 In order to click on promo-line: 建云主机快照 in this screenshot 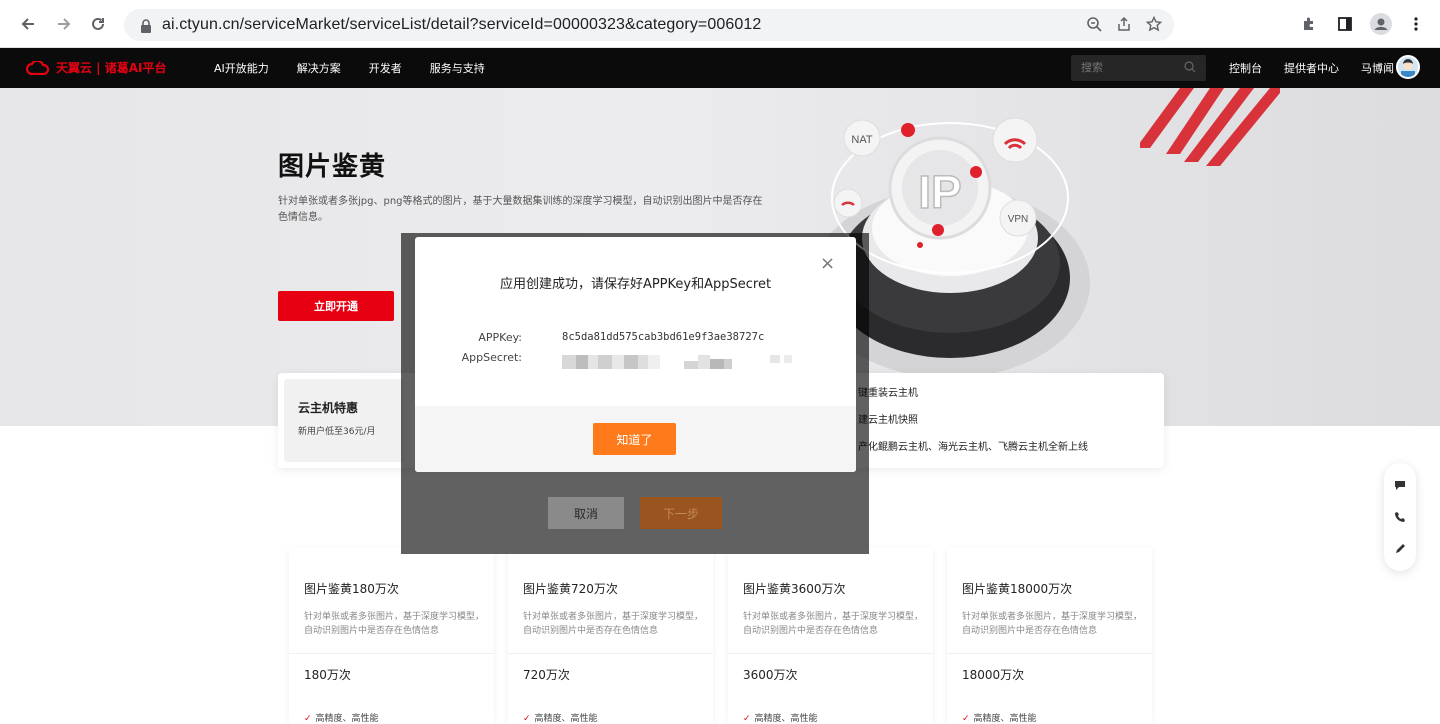, I will do `click(973, 427)`.